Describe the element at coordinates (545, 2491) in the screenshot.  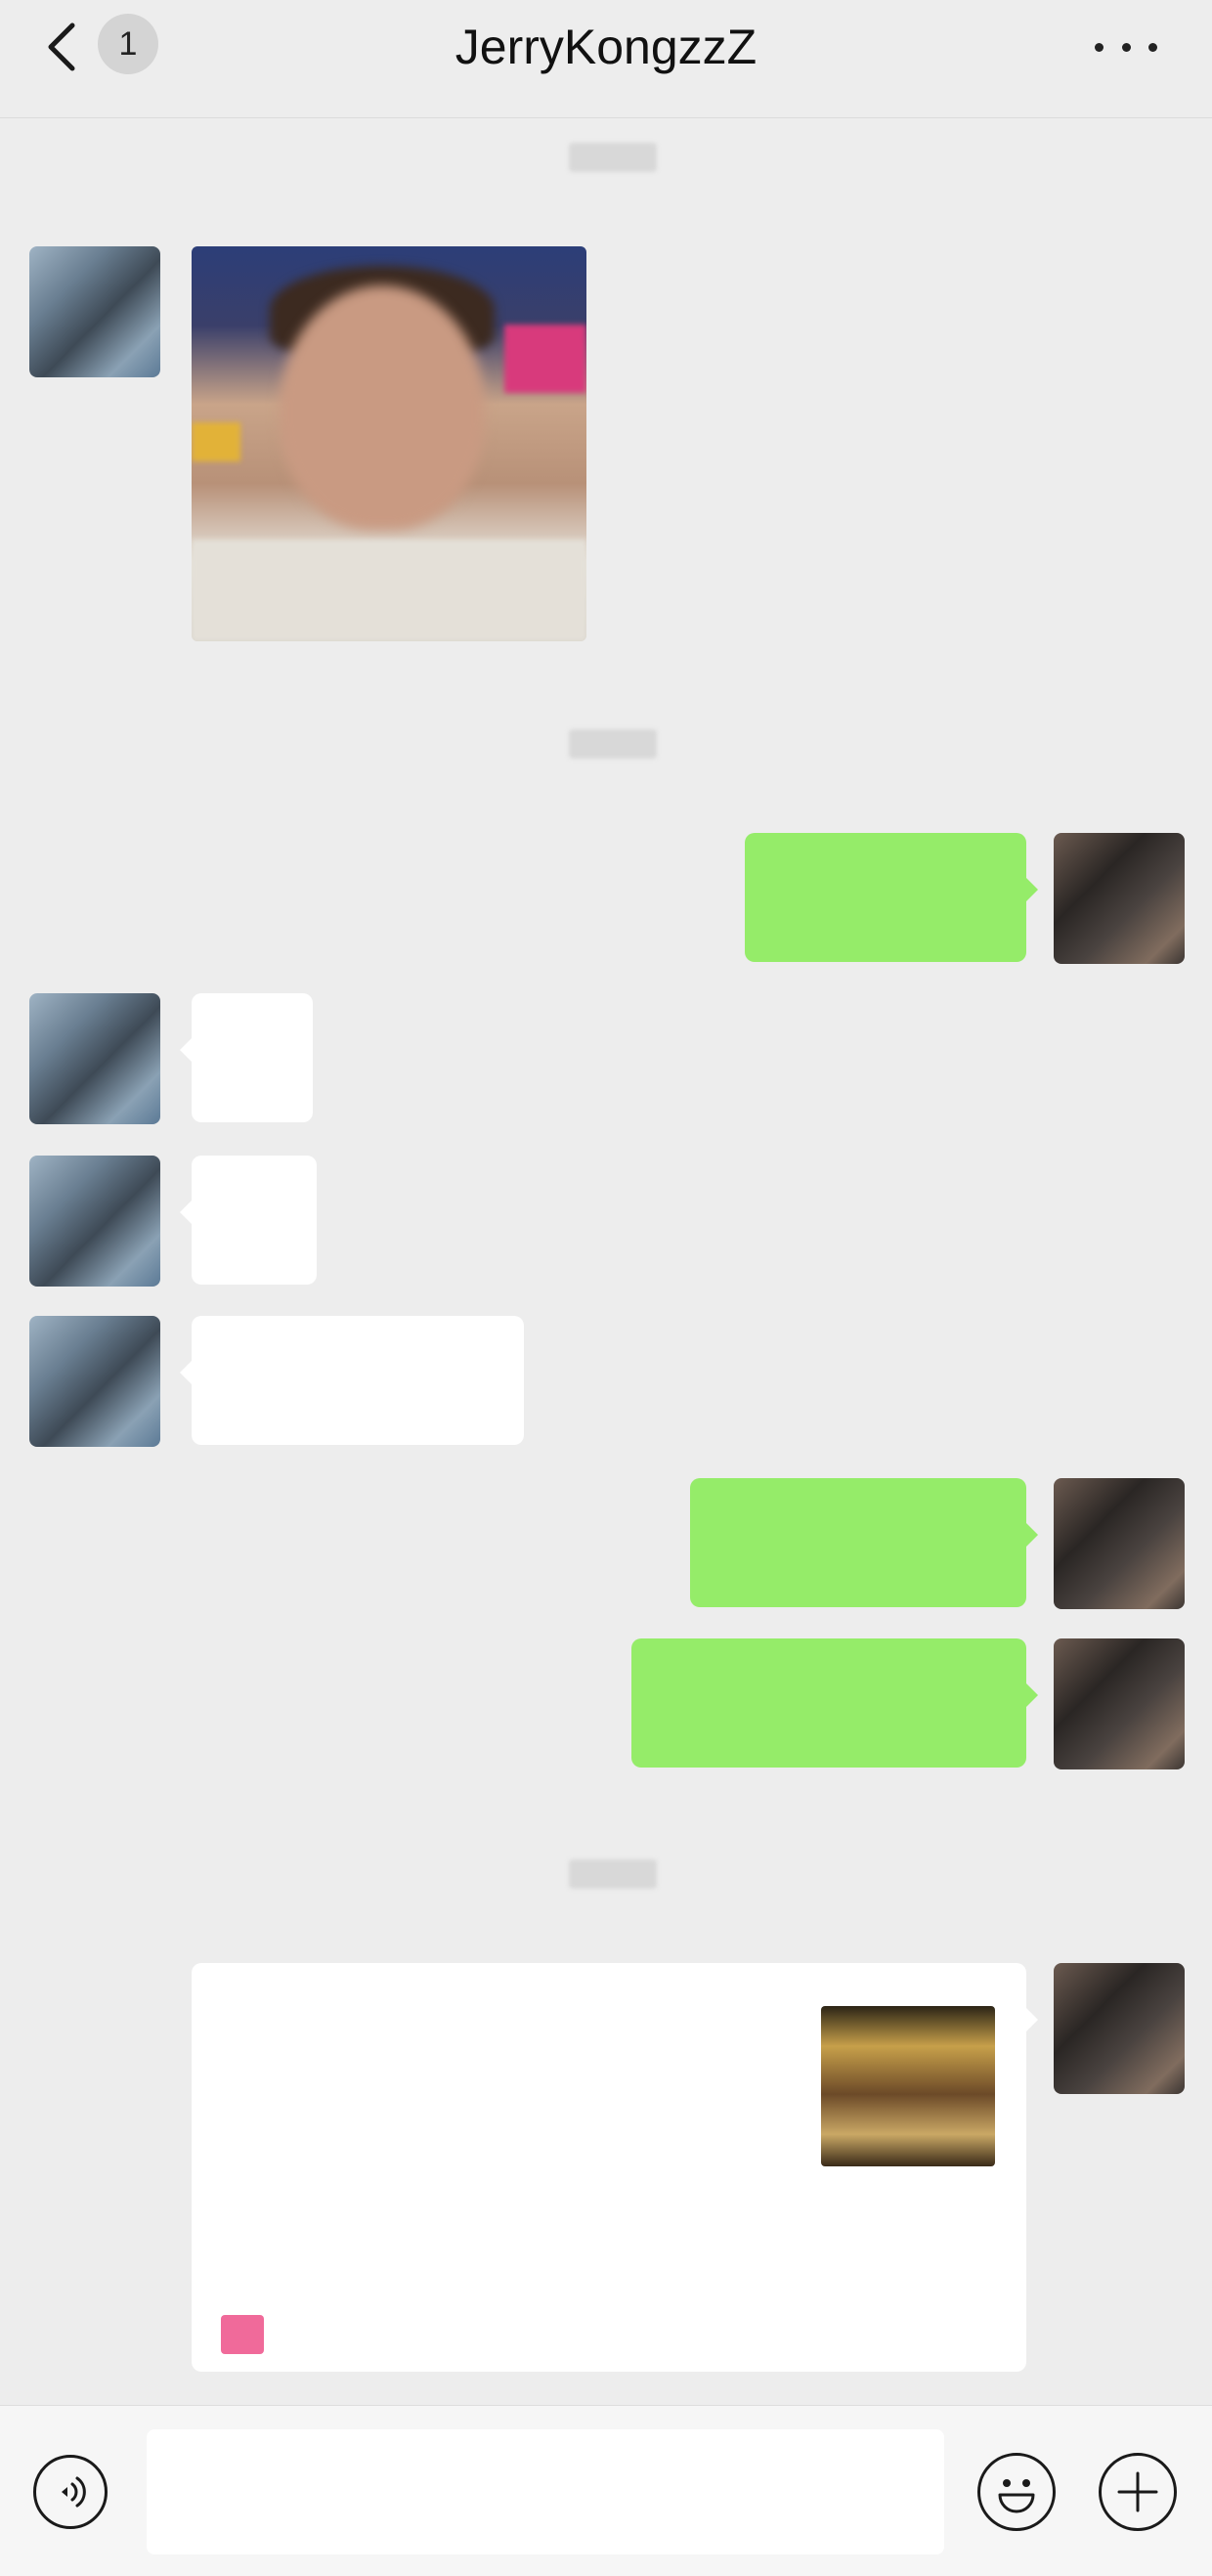
I see `message-input` at that location.